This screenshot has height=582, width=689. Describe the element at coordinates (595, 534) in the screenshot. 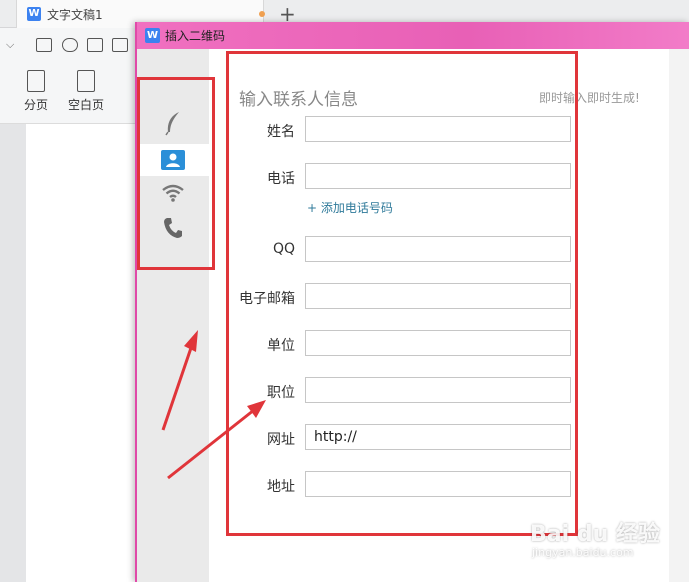

I see `watermark-logo: Bai du 经验` at that location.